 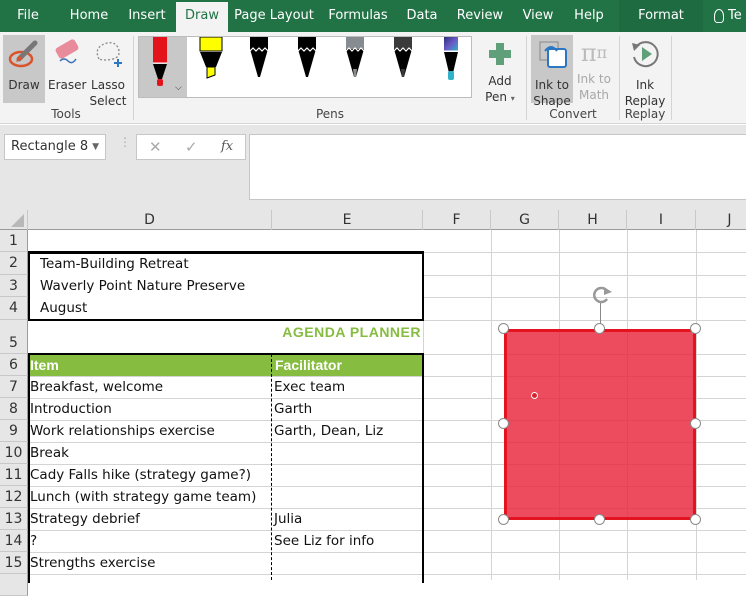 What do you see at coordinates (599, 519) in the screenshot?
I see `resize-handle-bottom` at bounding box center [599, 519].